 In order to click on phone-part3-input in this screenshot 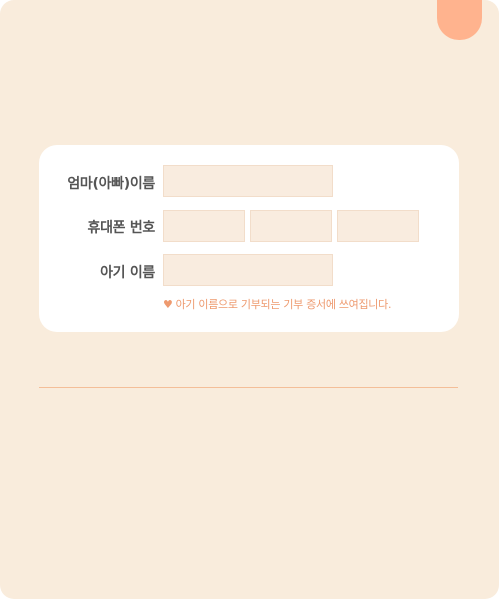, I will do `click(378, 226)`.